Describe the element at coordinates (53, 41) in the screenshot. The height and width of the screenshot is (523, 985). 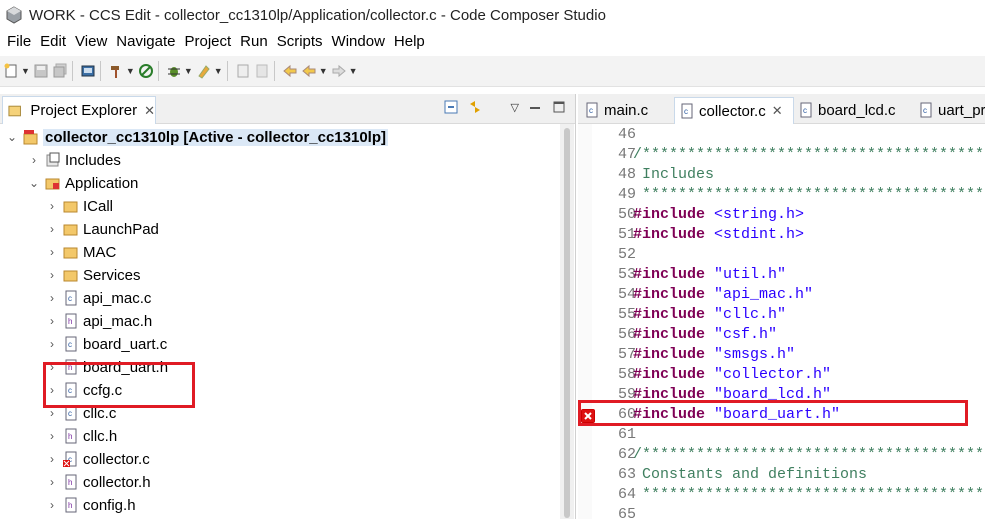
I see `menu-edit: Edit` at that location.